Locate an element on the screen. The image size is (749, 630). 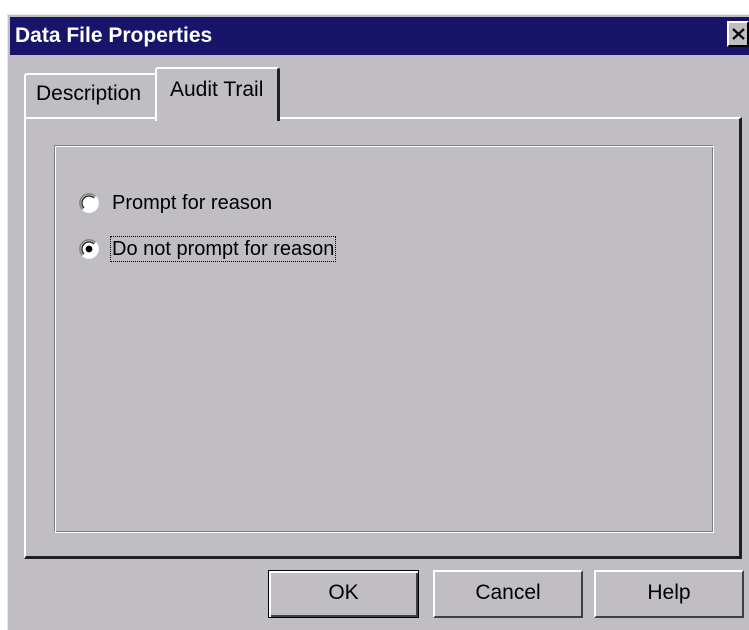
tab-audit-trail: Audit Trail is located at coordinates (217, 94).